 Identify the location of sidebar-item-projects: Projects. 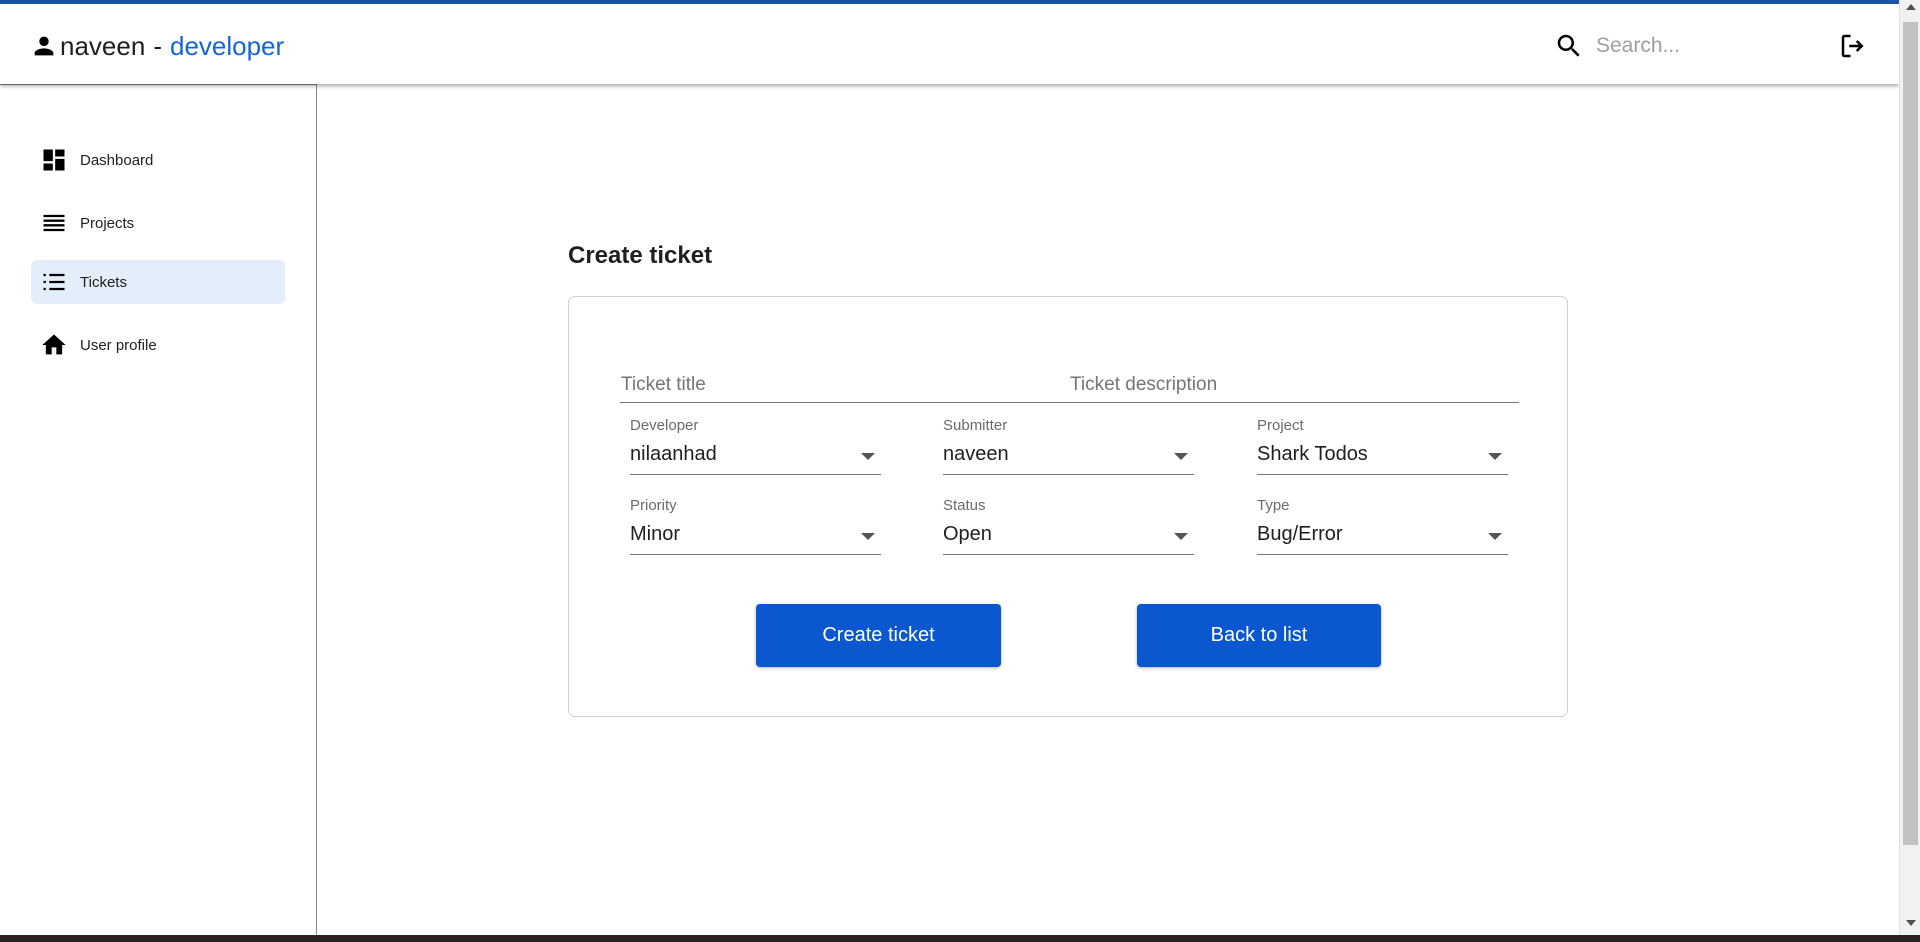
(158, 223).